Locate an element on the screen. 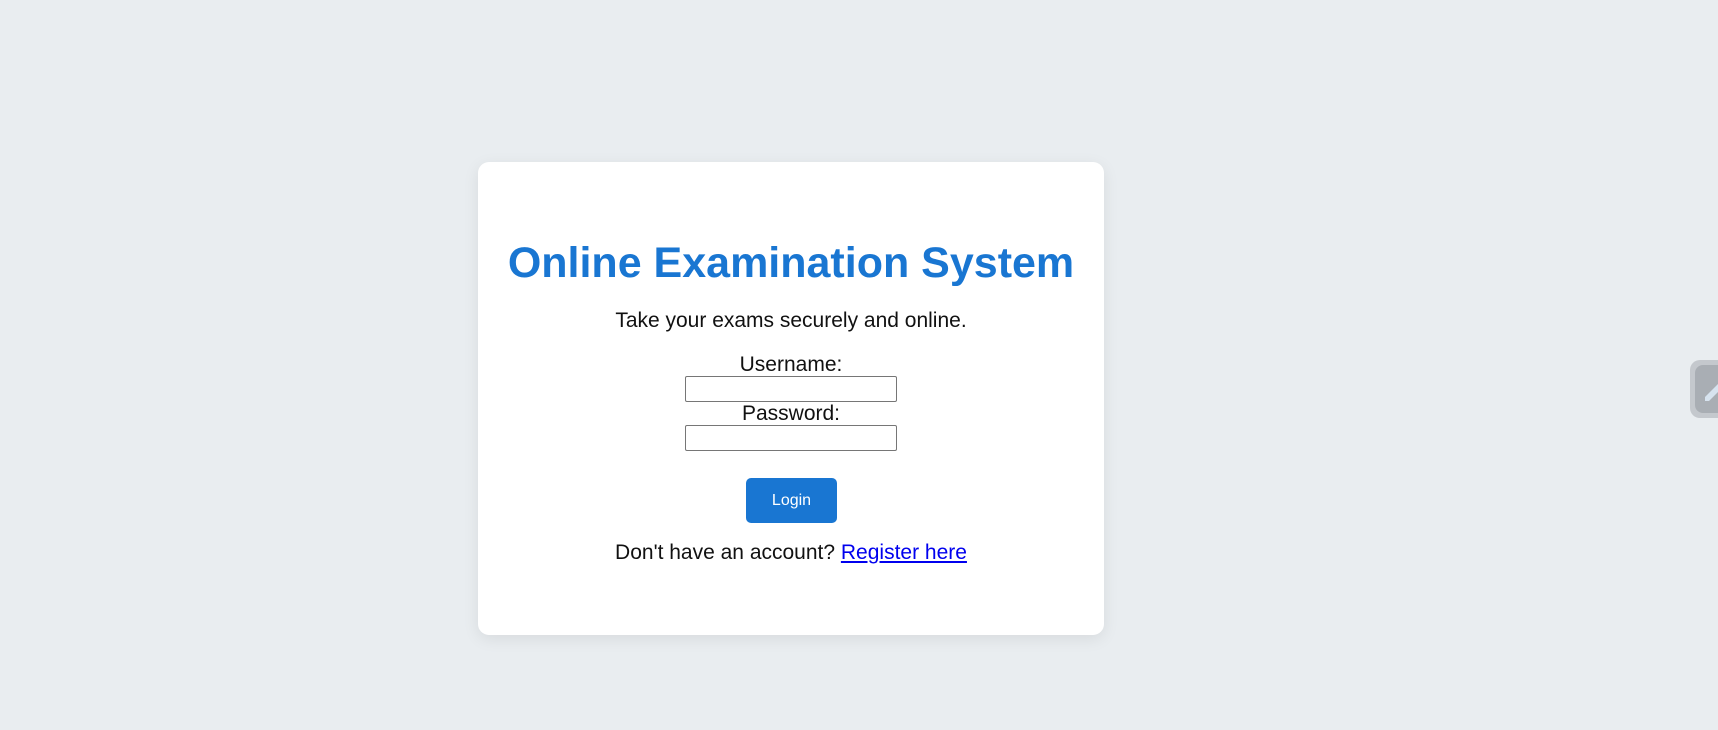  page-title: Online Examination System is located at coordinates (791, 263).